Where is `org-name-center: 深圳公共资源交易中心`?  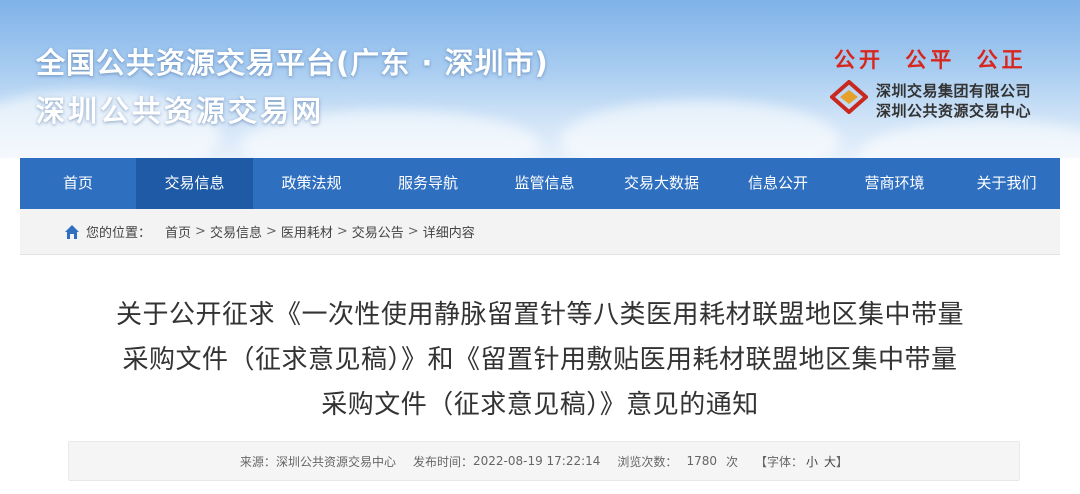
org-name-center: 深圳公共资源交易中心 is located at coordinates (954, 111).